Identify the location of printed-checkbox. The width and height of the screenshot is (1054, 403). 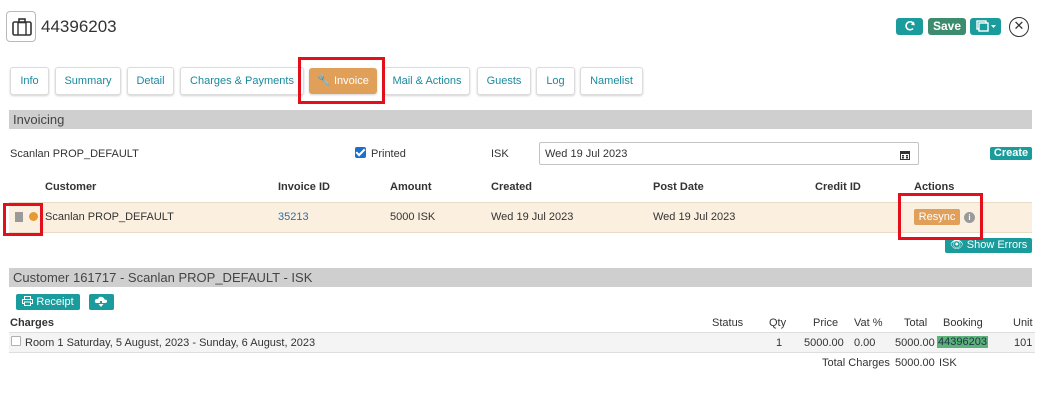
(360, 152).